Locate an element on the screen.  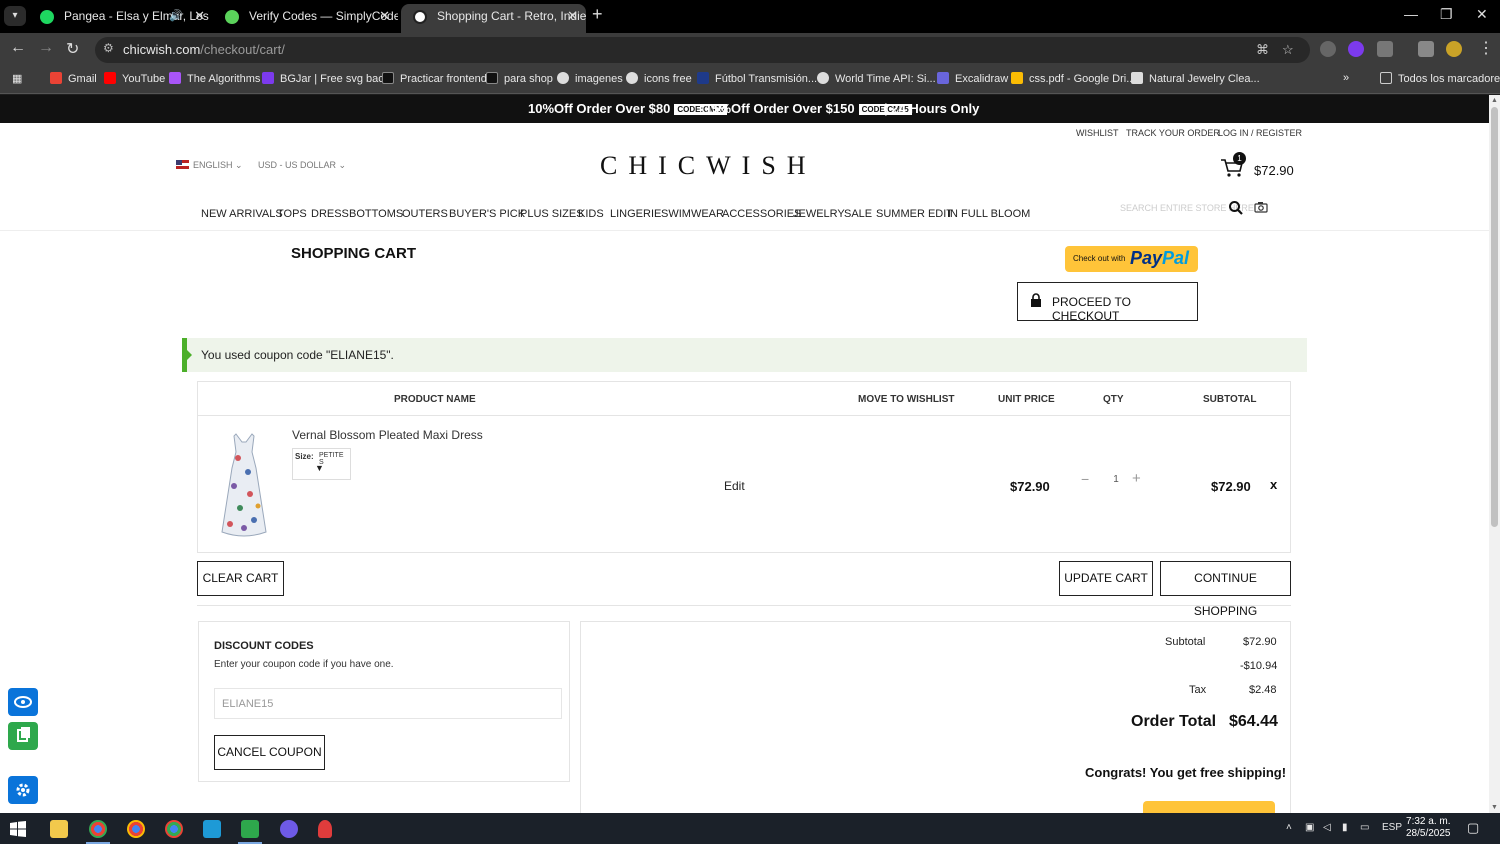
search-icon is located at coordinates (1236, 208).